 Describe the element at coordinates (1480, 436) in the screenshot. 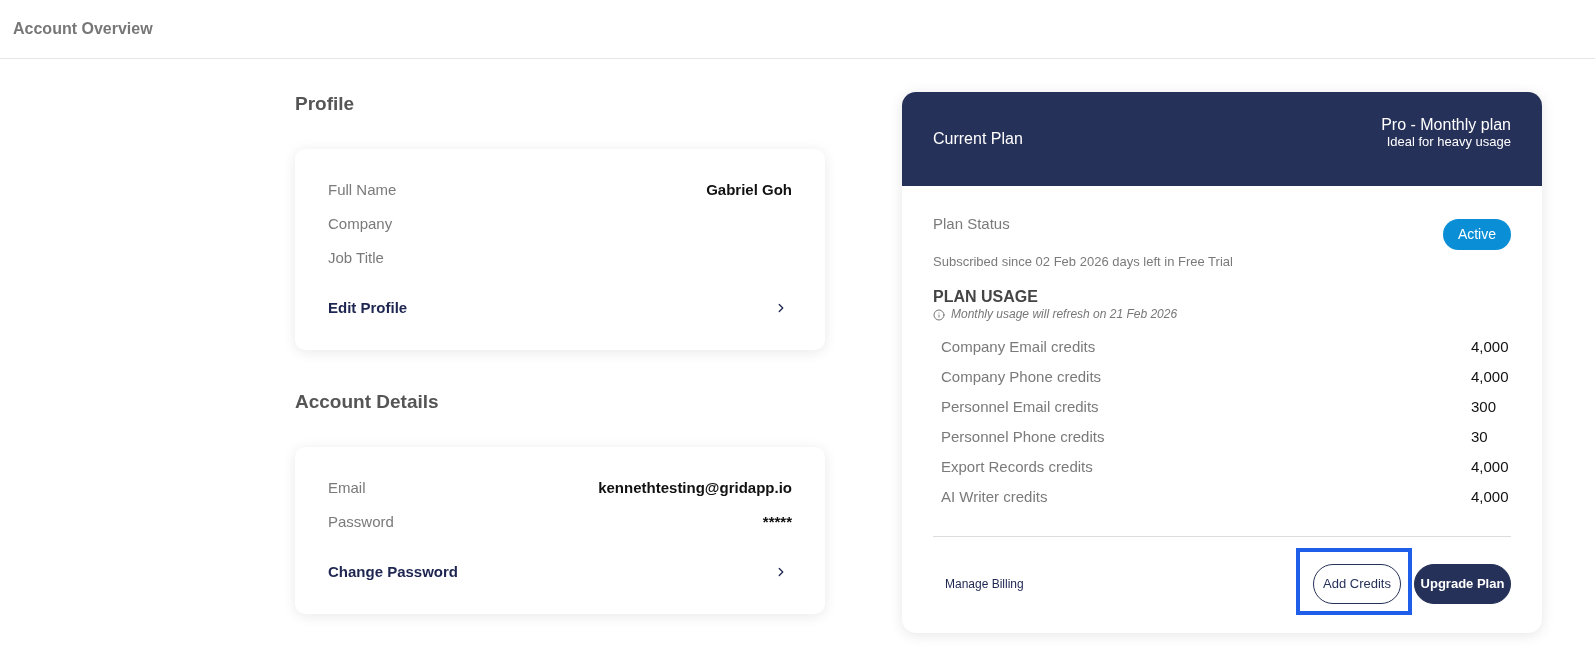

I see `credit-value: 30` at that location.